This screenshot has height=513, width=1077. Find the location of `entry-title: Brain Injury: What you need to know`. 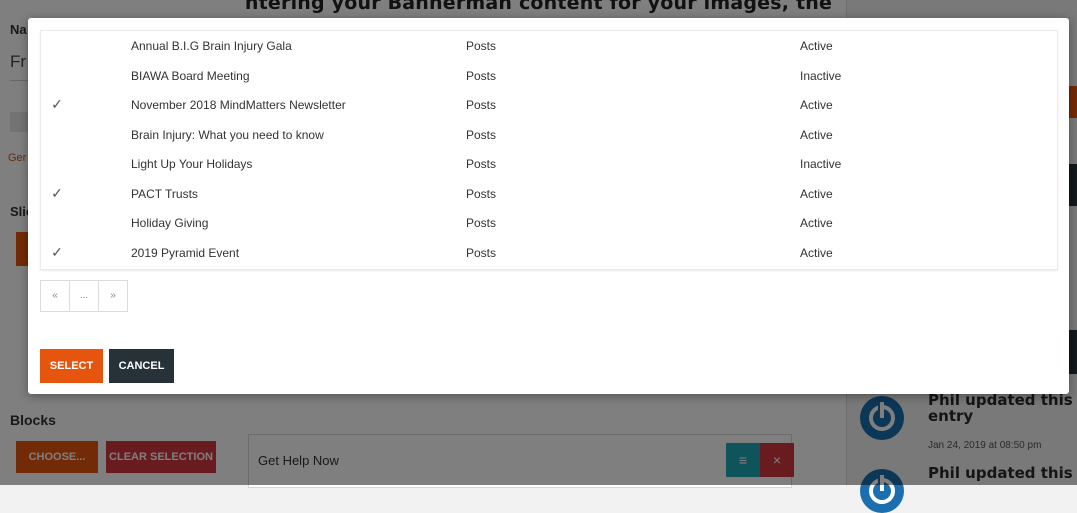

entry-title: Brain Injury: What you need to know is located at coordinates (227, 134).